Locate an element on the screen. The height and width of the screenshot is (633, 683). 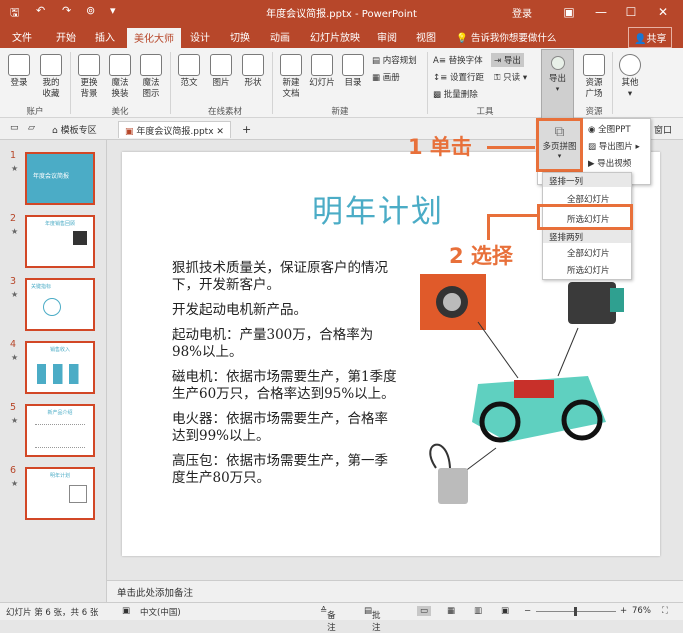
thumbnail-6: 明年计划 is located at coordinates (60, 493).